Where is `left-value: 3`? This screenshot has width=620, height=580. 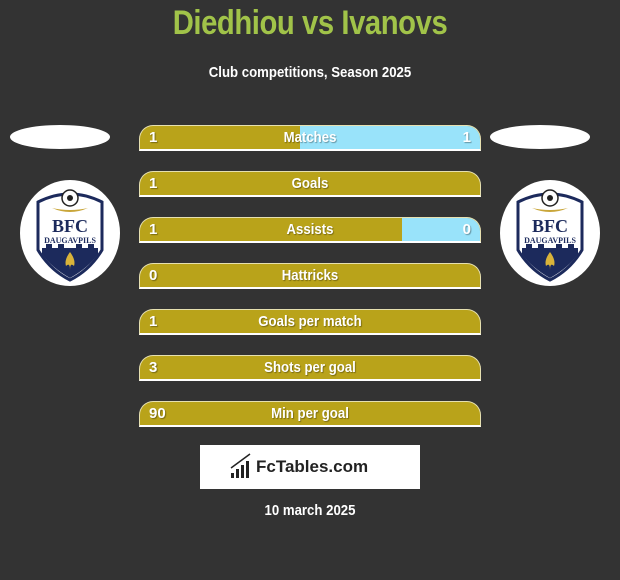
left-value: 3 is located at coordinates (153, 367).